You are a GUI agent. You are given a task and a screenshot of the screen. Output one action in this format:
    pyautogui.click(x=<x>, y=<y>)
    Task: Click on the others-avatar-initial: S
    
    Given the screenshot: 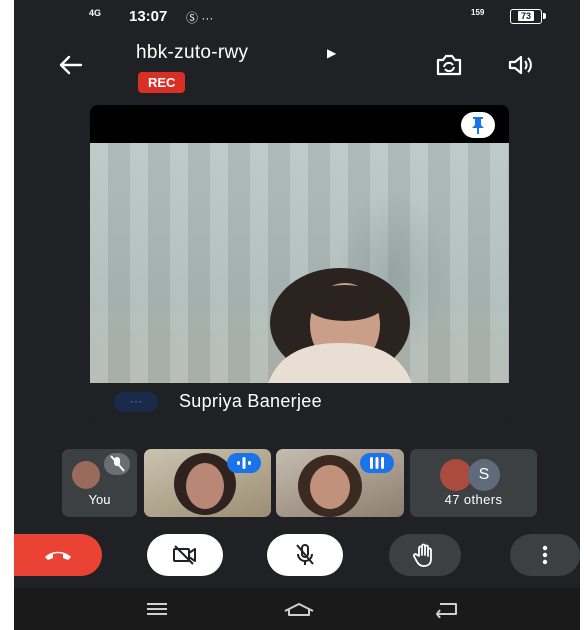 What is the action you would take?
    pyautogui.click(x=484, y=475)
    